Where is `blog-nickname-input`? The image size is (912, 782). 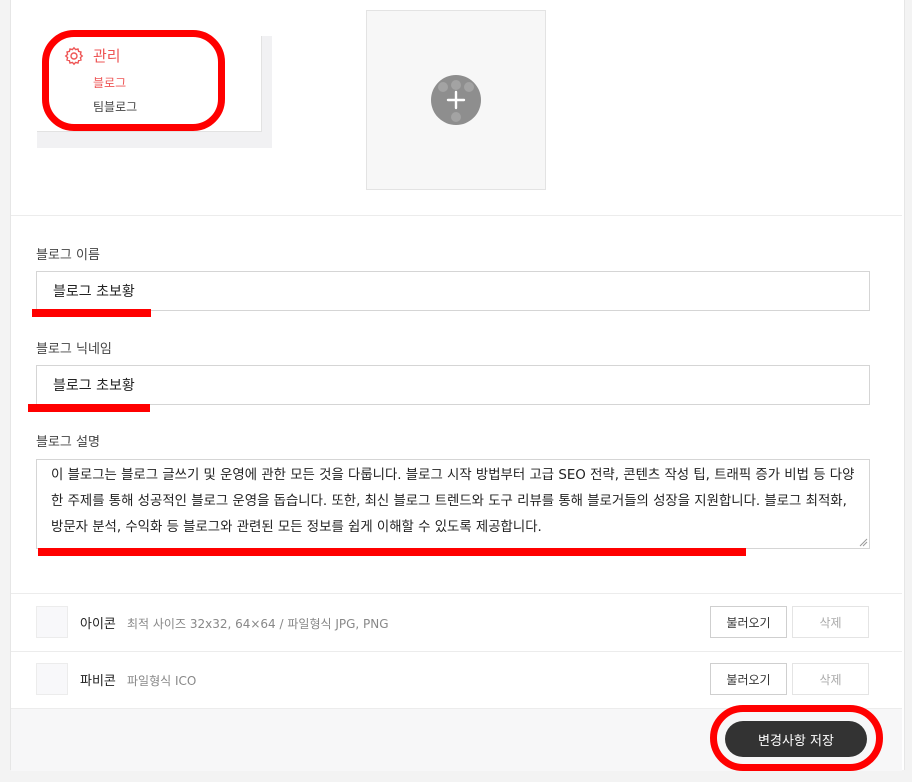
blog-nickname-input is located at coordinates (453, 385).